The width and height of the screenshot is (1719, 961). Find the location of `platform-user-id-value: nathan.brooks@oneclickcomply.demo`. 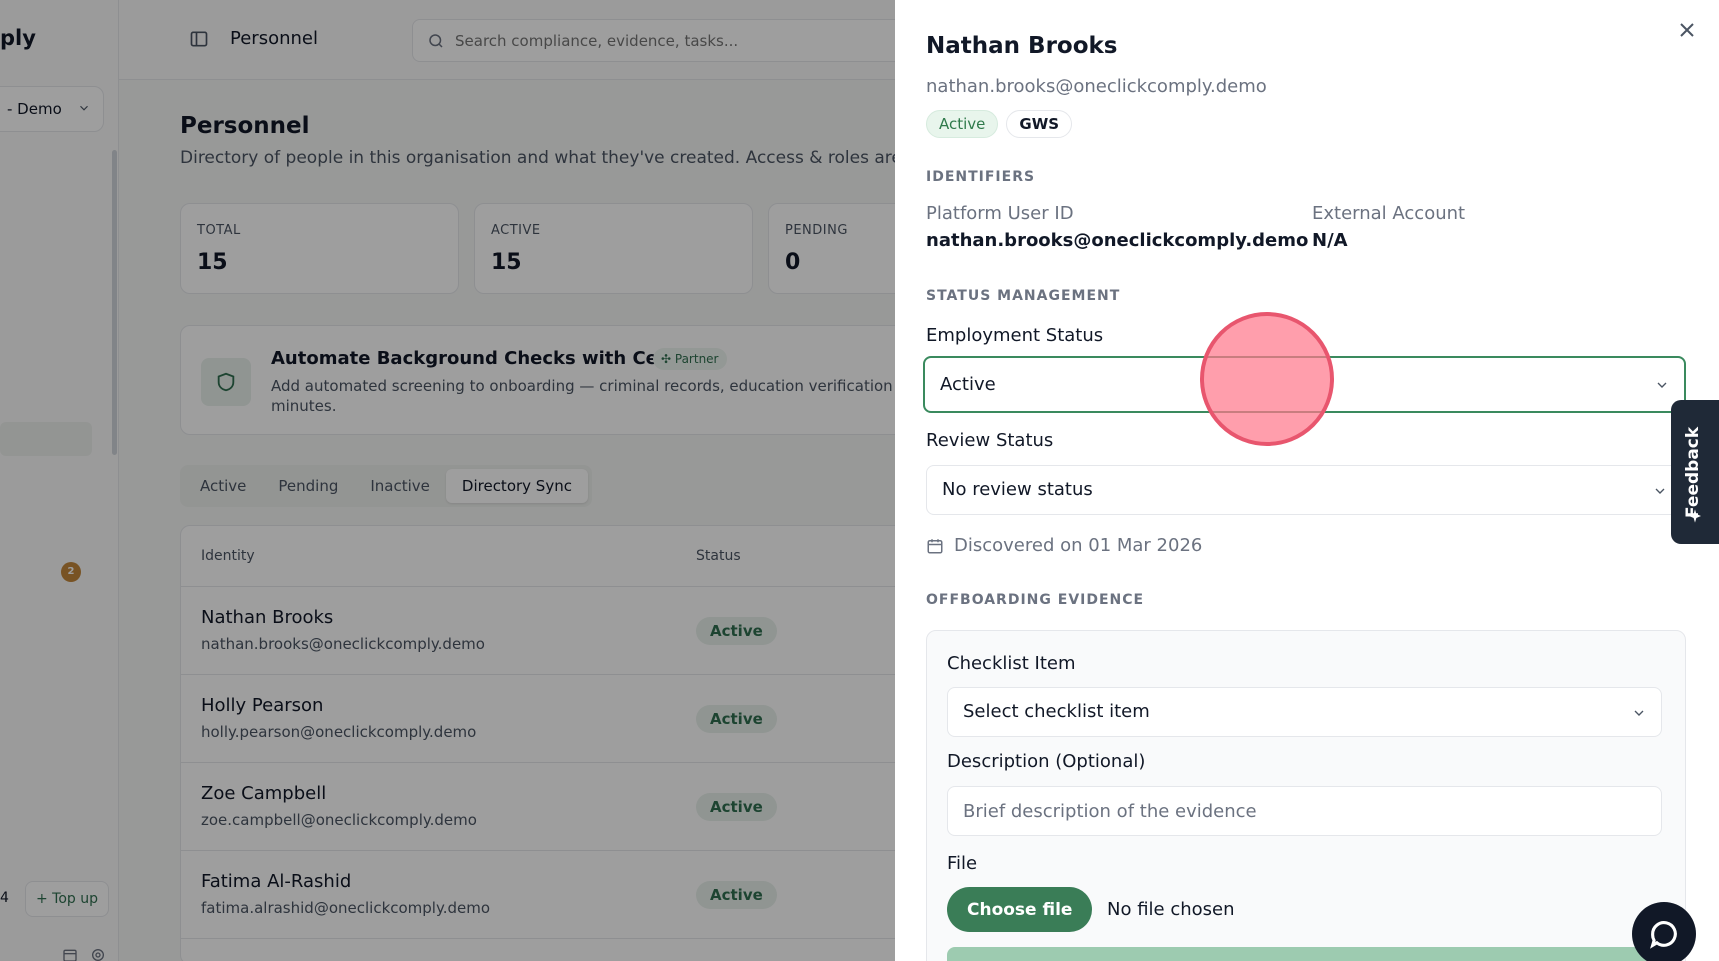

platform-user-id-value: nathan.brooks@oneclickcomply.demo is located at coordinates (1117, 240).